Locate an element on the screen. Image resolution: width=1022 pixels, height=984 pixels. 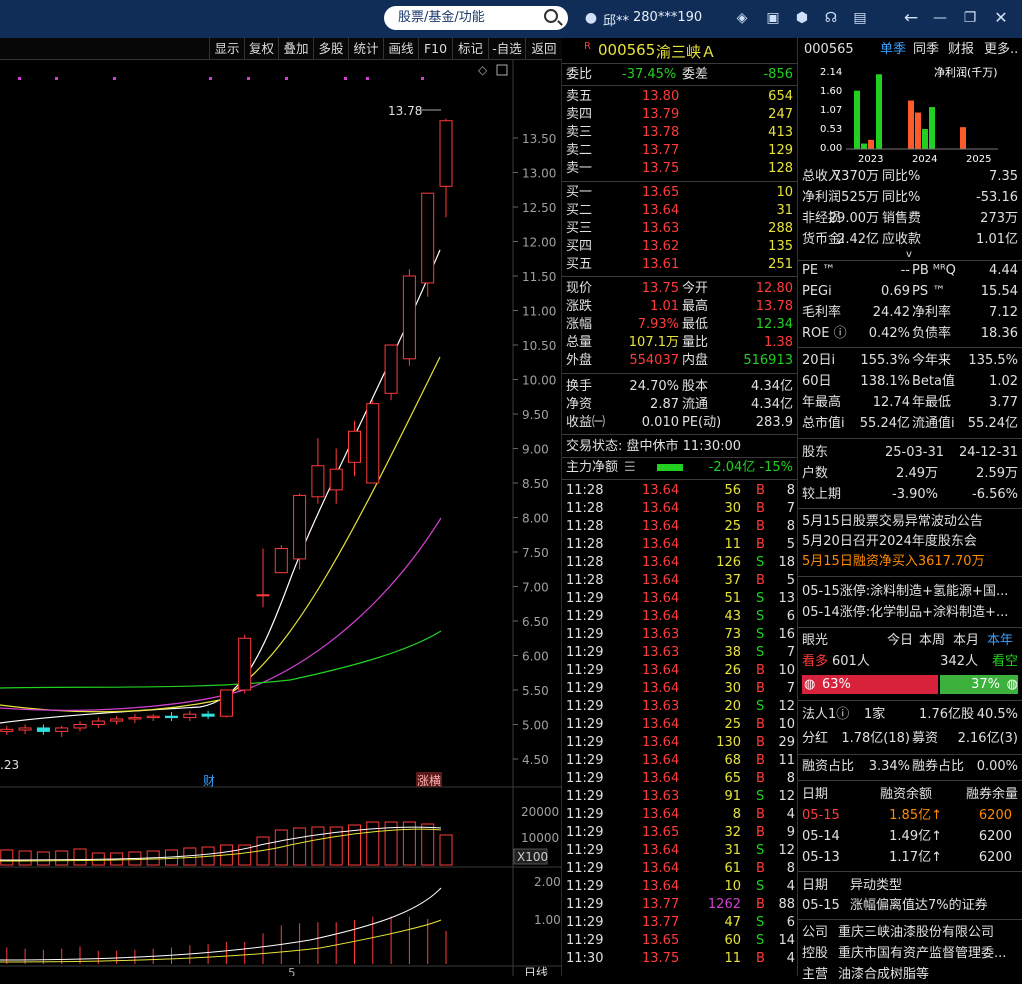
user-avatar-icon: ● is located at coordinates (591, 18).